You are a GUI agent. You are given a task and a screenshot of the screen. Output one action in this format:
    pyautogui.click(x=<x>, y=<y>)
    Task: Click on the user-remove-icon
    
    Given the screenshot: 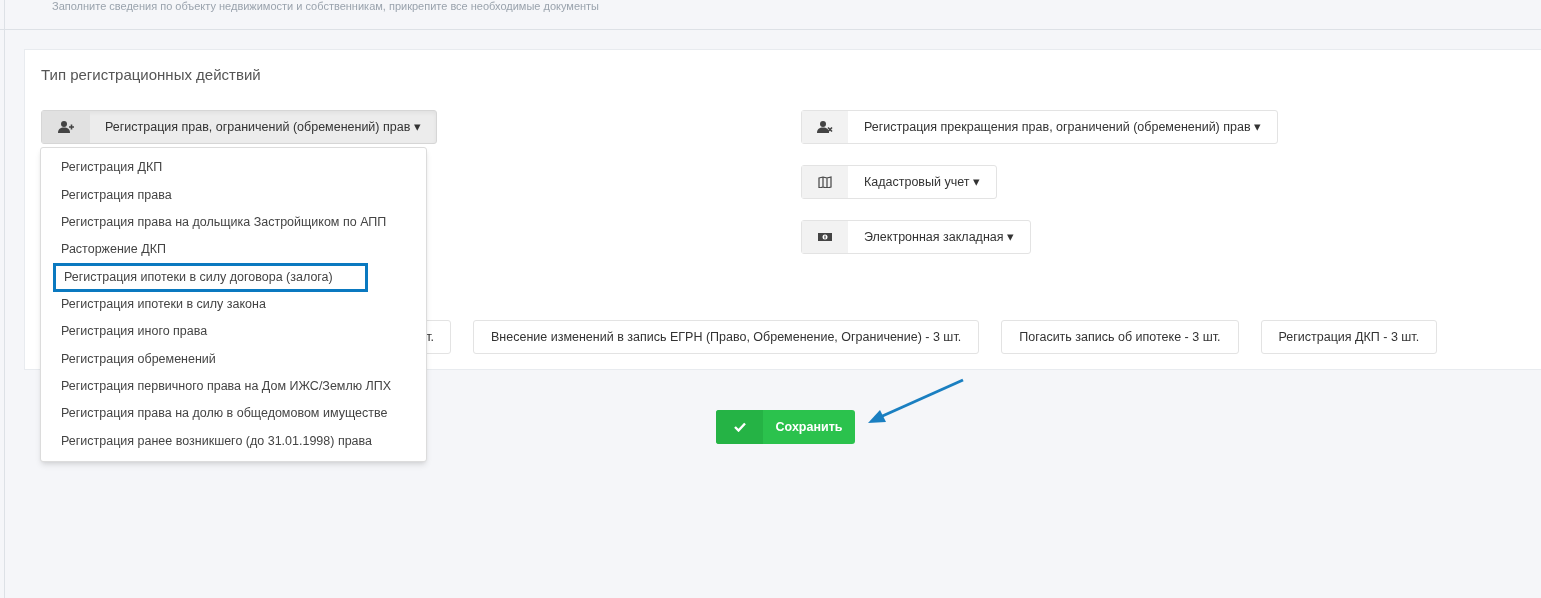 What is the action you would take?
    pyautogui.click(x=825, y=127)
    